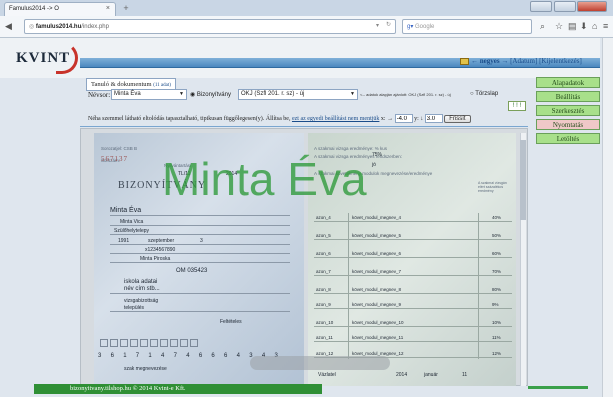  I want to click on module-percent: 10%, so click(497, 322).